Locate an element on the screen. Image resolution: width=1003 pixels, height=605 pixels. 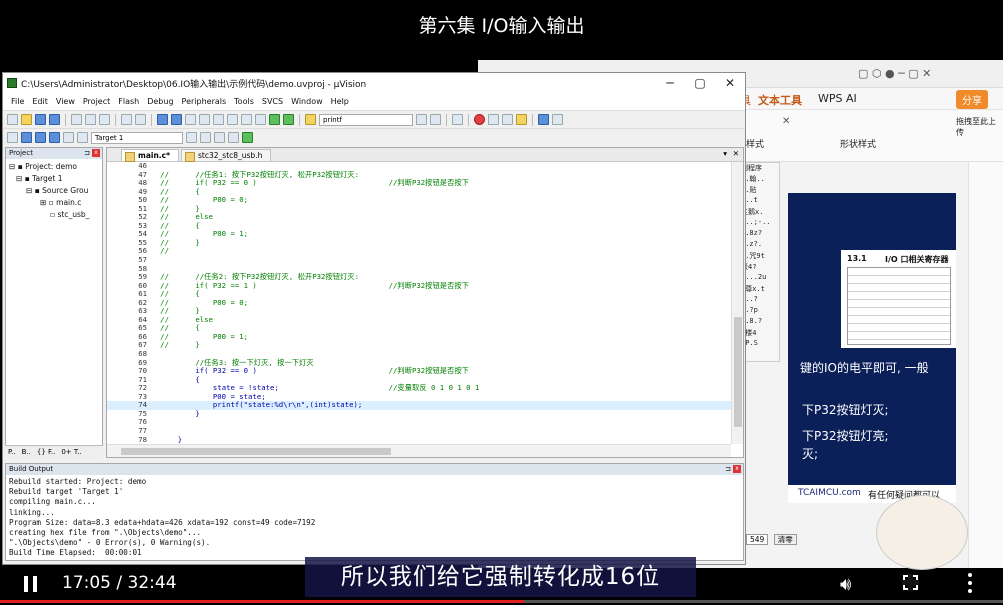
bg-ribbon-shape-style: 形状样式 is located at coordinates (858, 143).